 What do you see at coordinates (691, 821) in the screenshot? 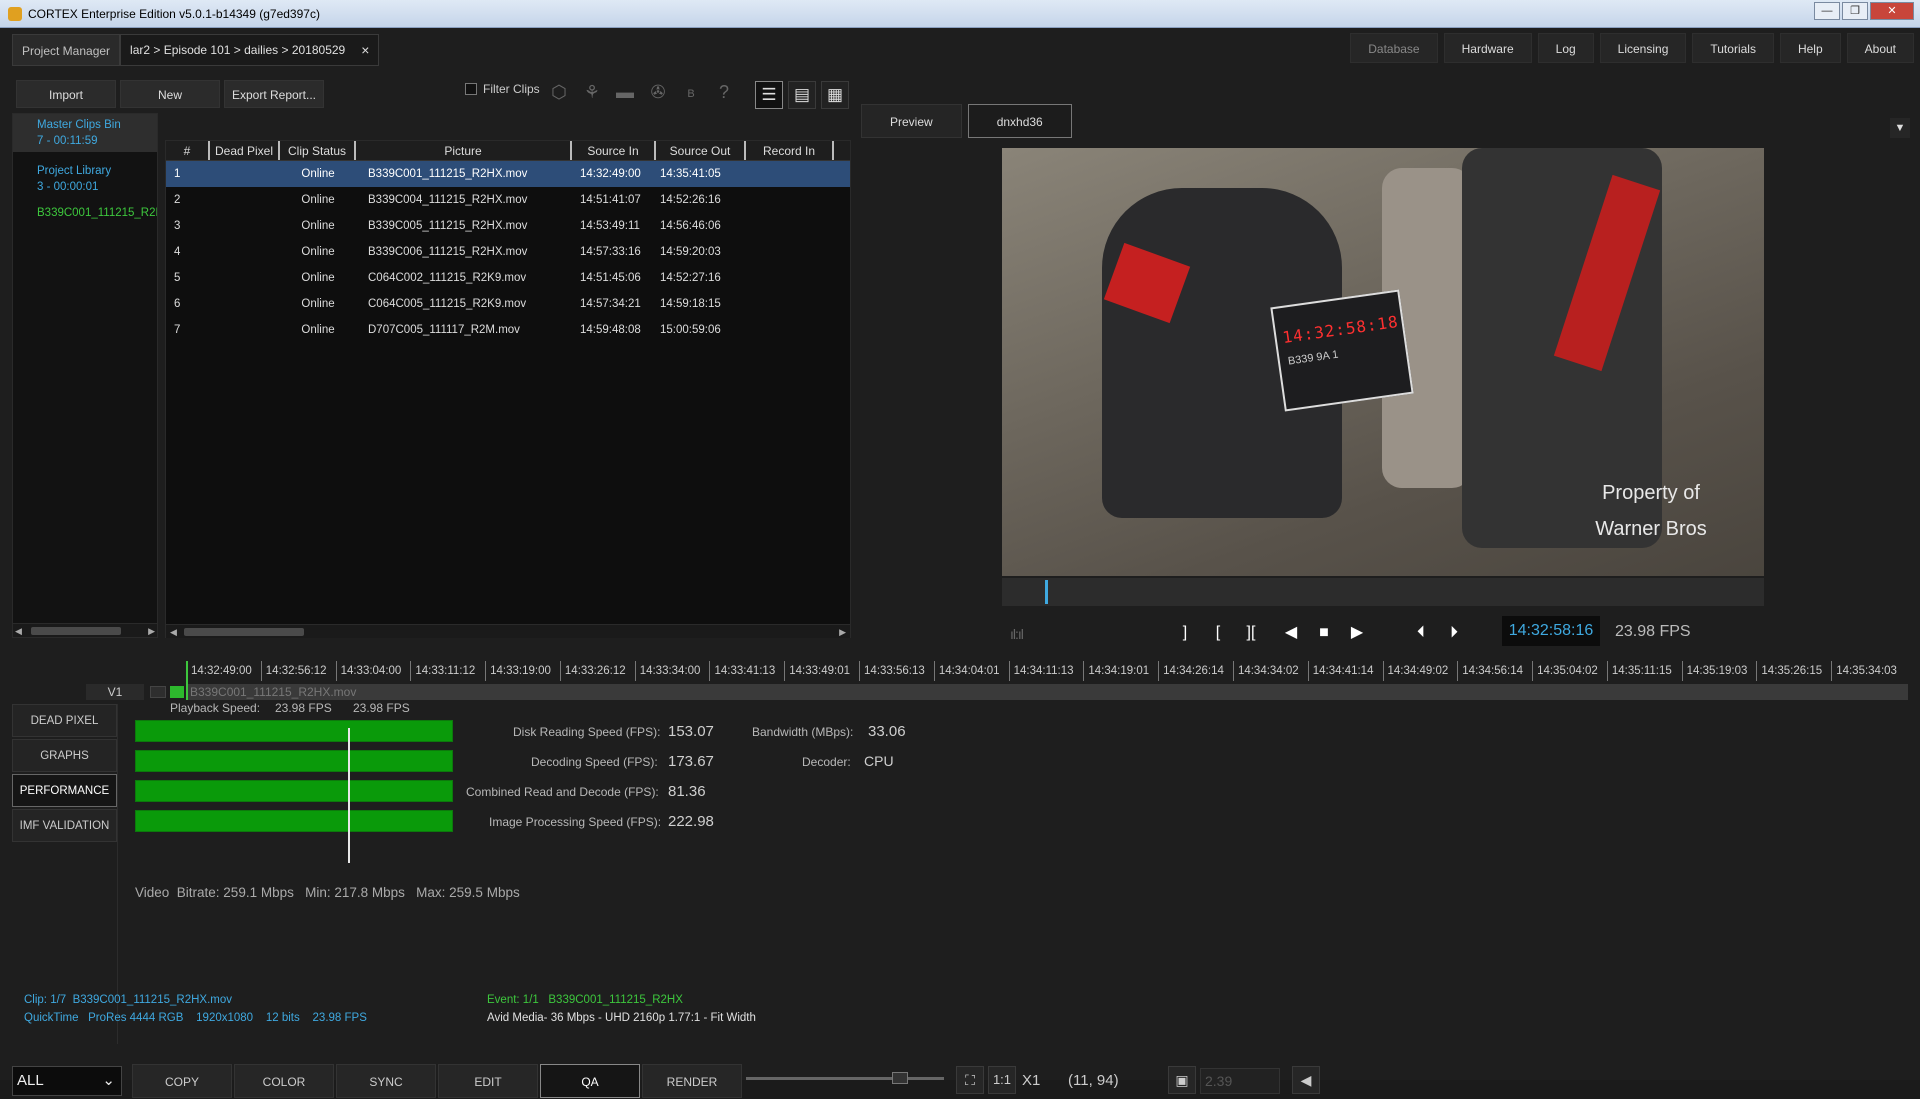
I see `image-speed-value: 222.98` at bounding box center [691, 821].